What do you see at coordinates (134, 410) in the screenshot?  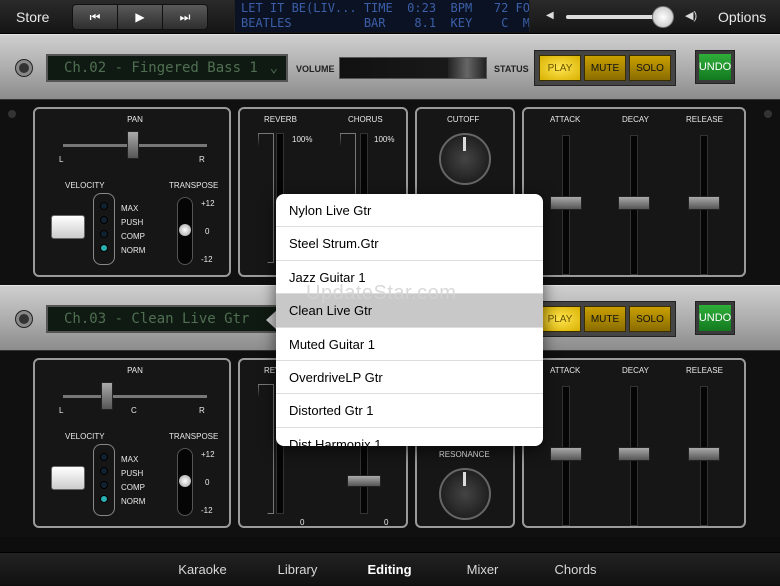 I see `pan-center-label: C` at bounding box center [134, 410].